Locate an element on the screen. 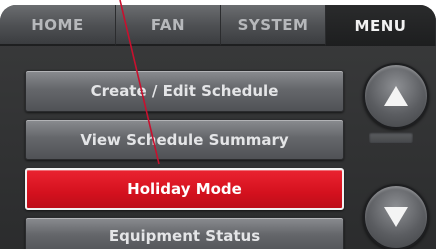 The image size is (436, 249). arrow-up-icon is located at coordinates (396, 96).